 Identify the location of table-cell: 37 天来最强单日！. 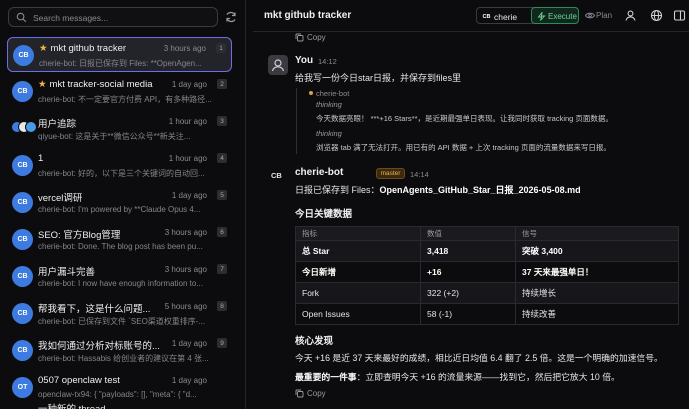
(597, 272).